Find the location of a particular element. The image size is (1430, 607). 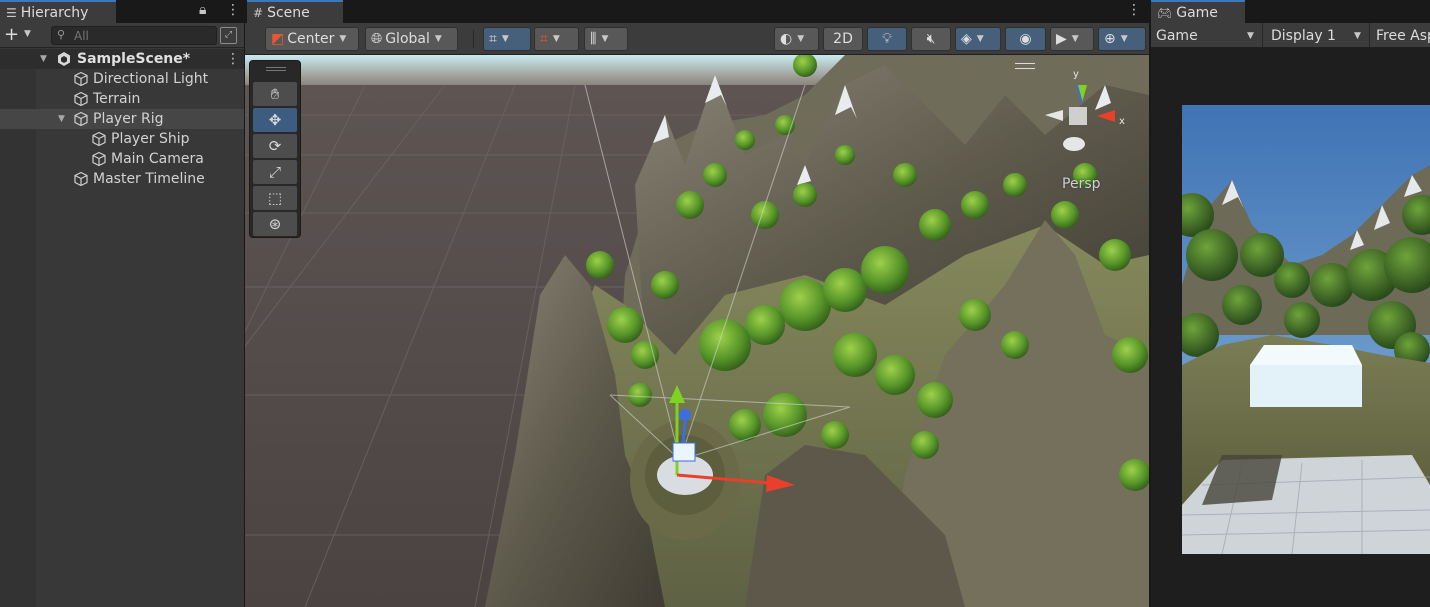

hierarchy-item-main-camera: Main Camera is located at coordinates (122, 159).